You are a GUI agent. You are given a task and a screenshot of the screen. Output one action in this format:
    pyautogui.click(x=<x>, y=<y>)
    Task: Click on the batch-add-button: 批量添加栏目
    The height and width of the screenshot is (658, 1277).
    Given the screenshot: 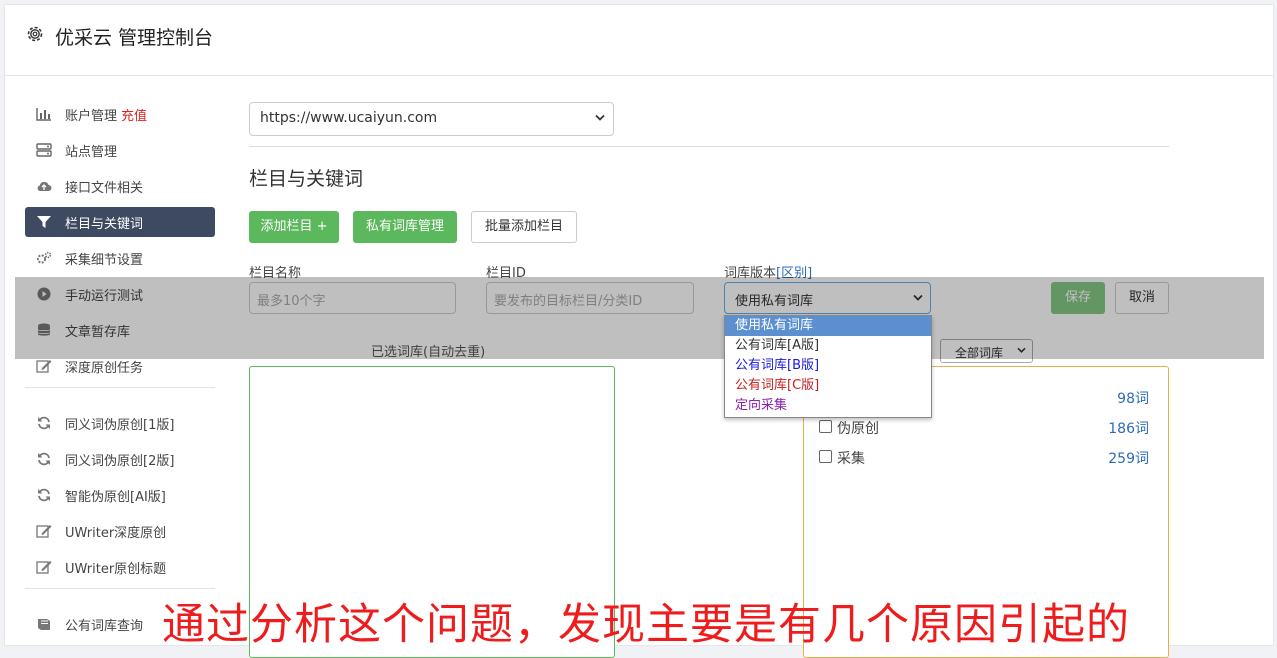 What is the action you would take?
    pyautogui.click(x=524, y=227)
    